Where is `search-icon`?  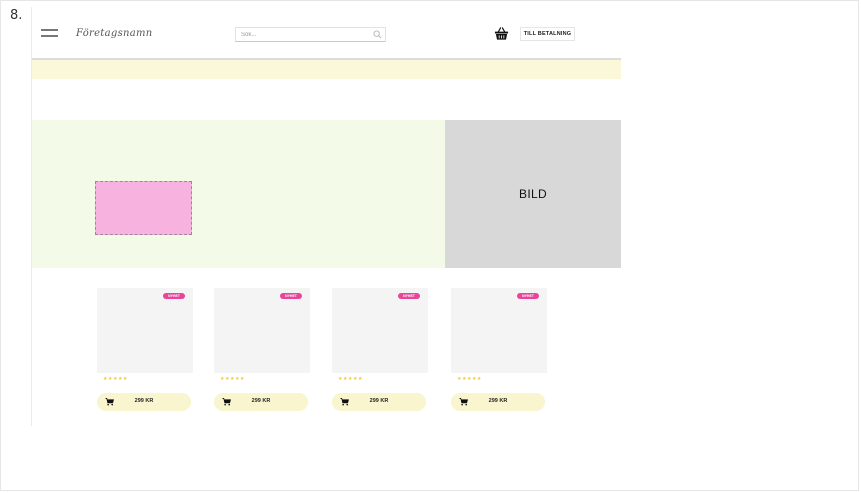 search-icon is located at coordinates (377, 34).